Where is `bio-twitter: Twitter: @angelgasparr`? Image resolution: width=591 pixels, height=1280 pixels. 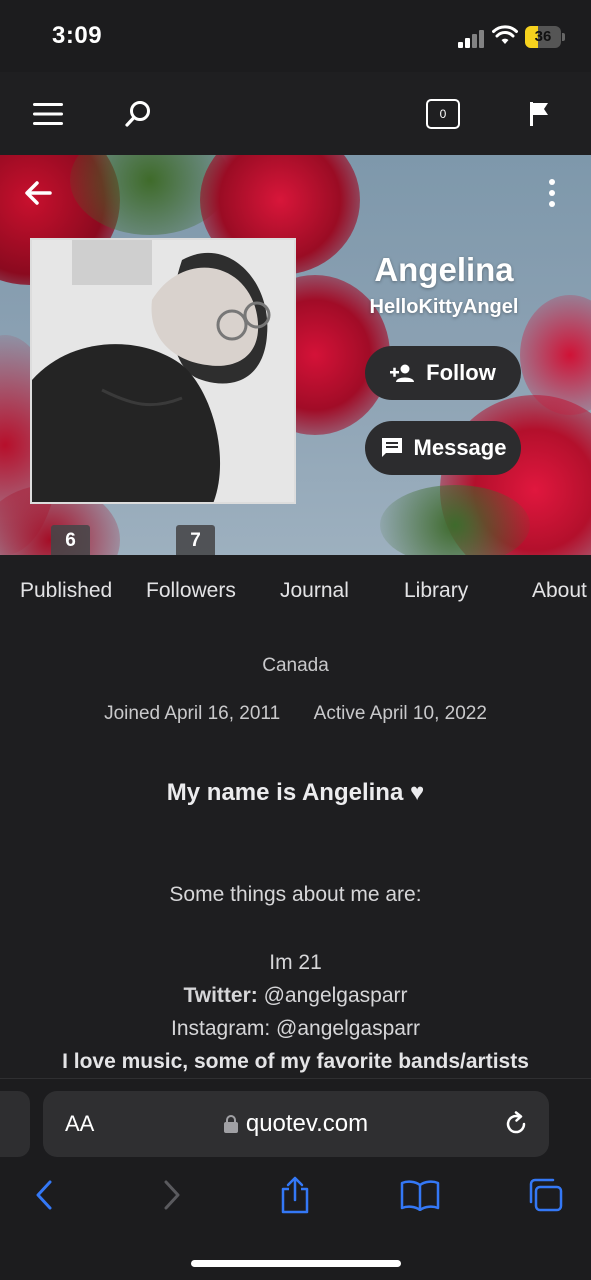
bio-twitter: Twitter: @angelgasparr is located at coordinates (295, 996).